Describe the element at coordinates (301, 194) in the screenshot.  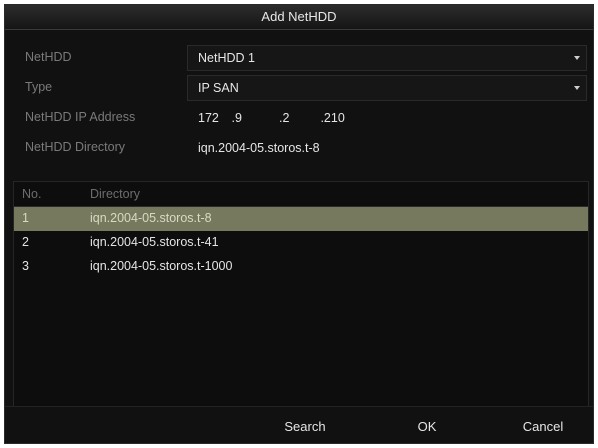
I see `list-header: No. Directory` at that location.